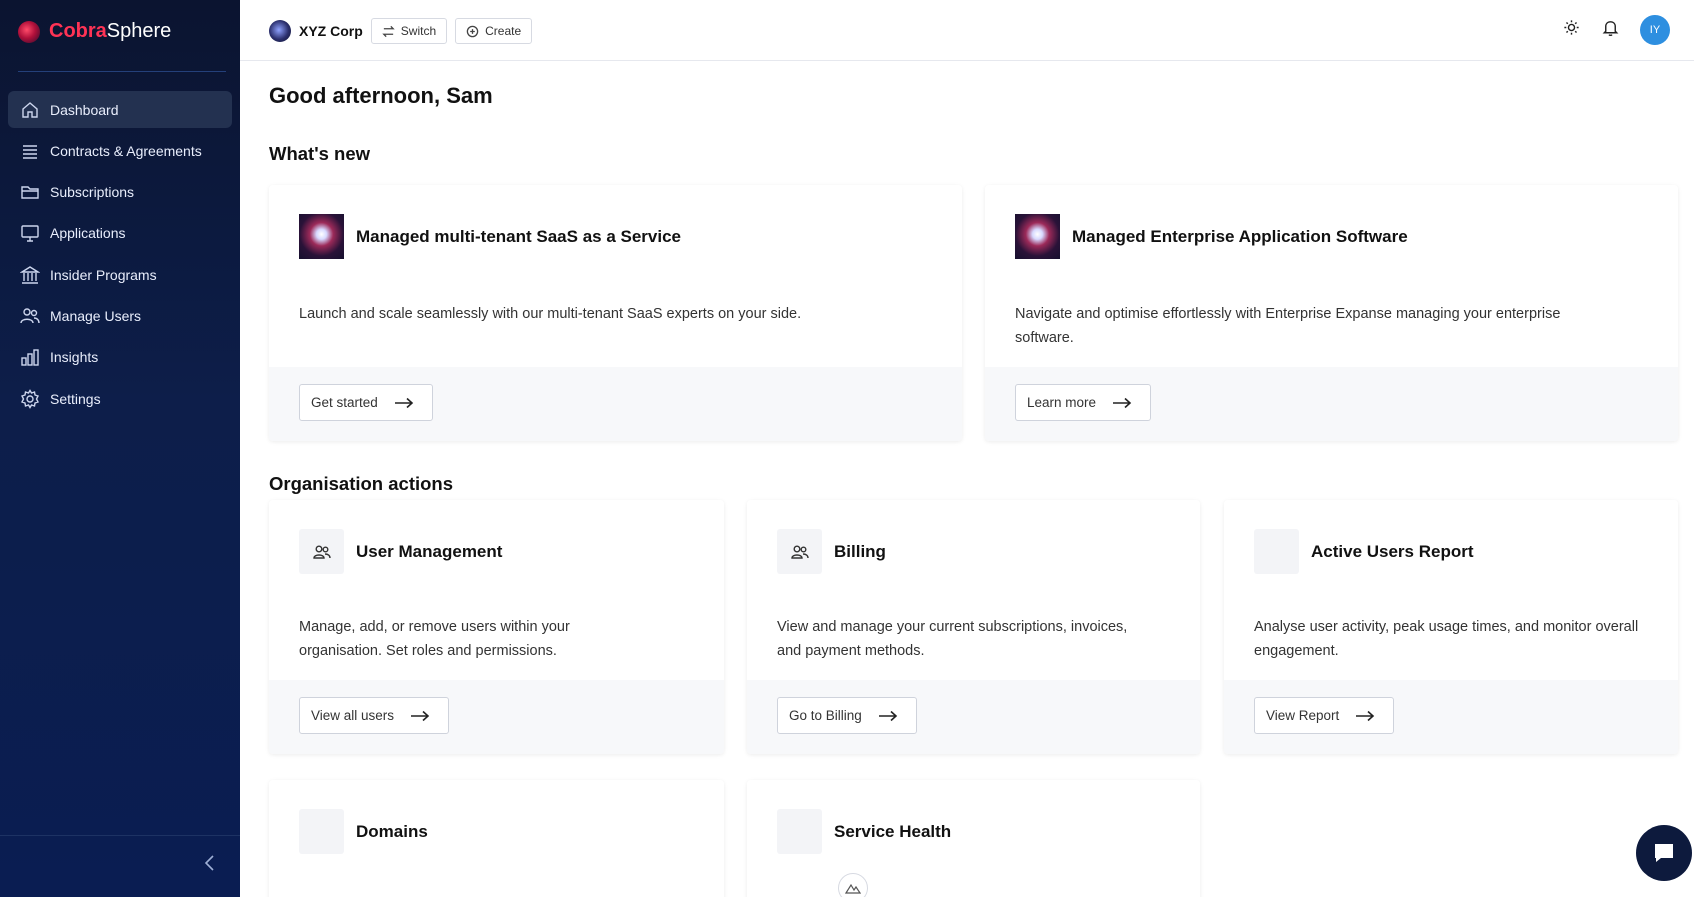 This screenshot has height=897, width=1694. I want to click on card-header: User Management, so click(400, 551).